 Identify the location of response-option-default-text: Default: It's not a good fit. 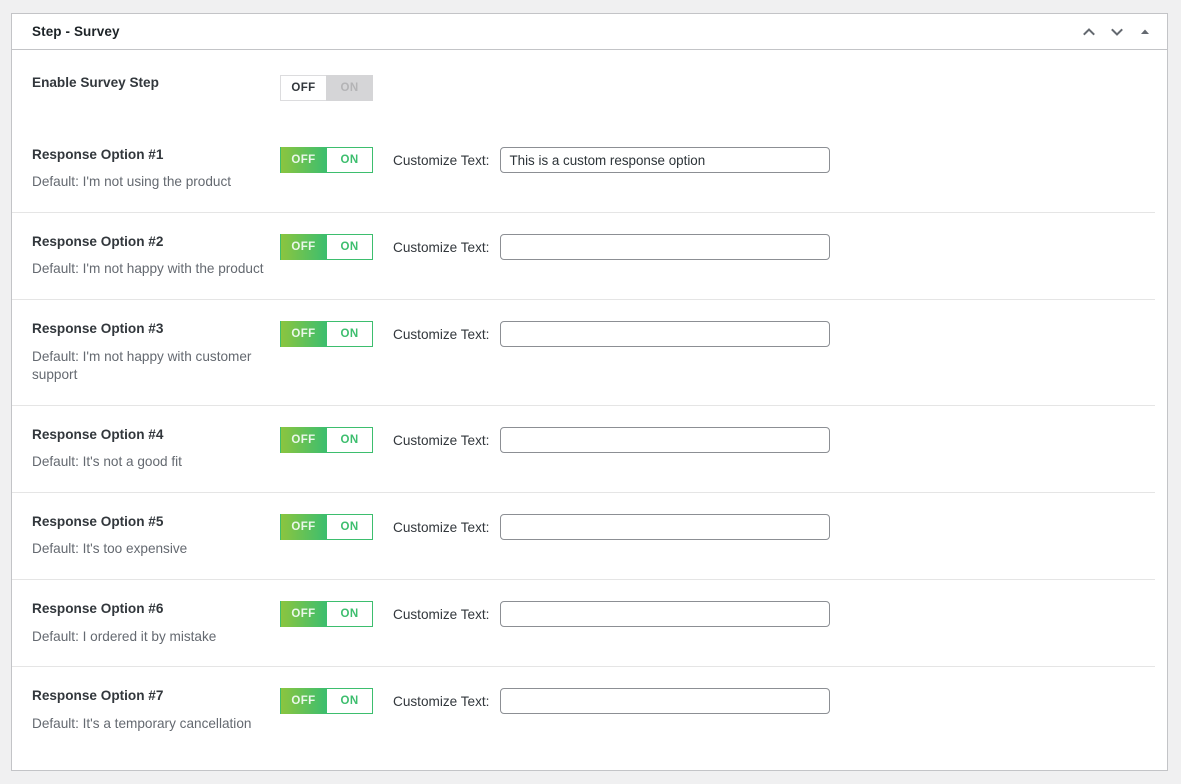
(107, 462).